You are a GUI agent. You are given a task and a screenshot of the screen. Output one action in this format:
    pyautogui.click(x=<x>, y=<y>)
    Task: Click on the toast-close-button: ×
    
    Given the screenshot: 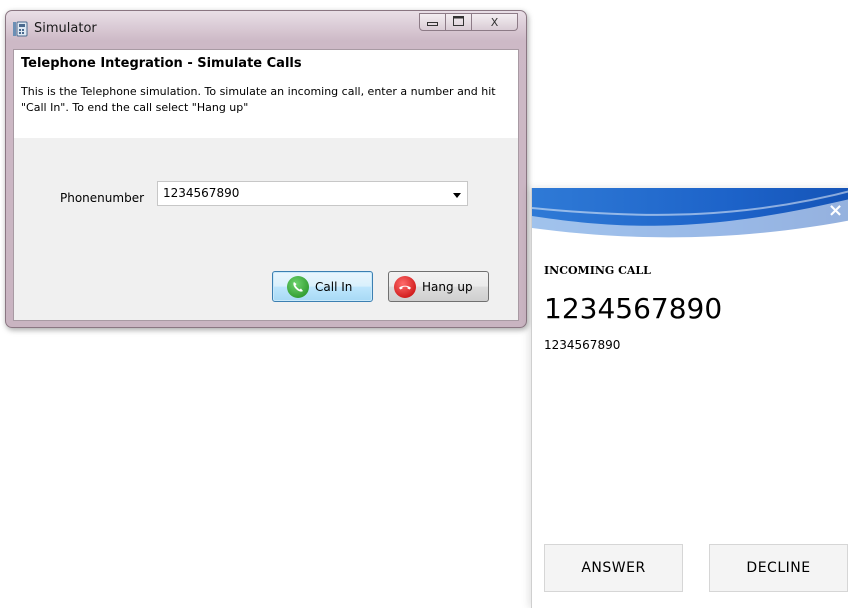 What is the action you would take?
    pyautogui.click(x=835, y=210)
    